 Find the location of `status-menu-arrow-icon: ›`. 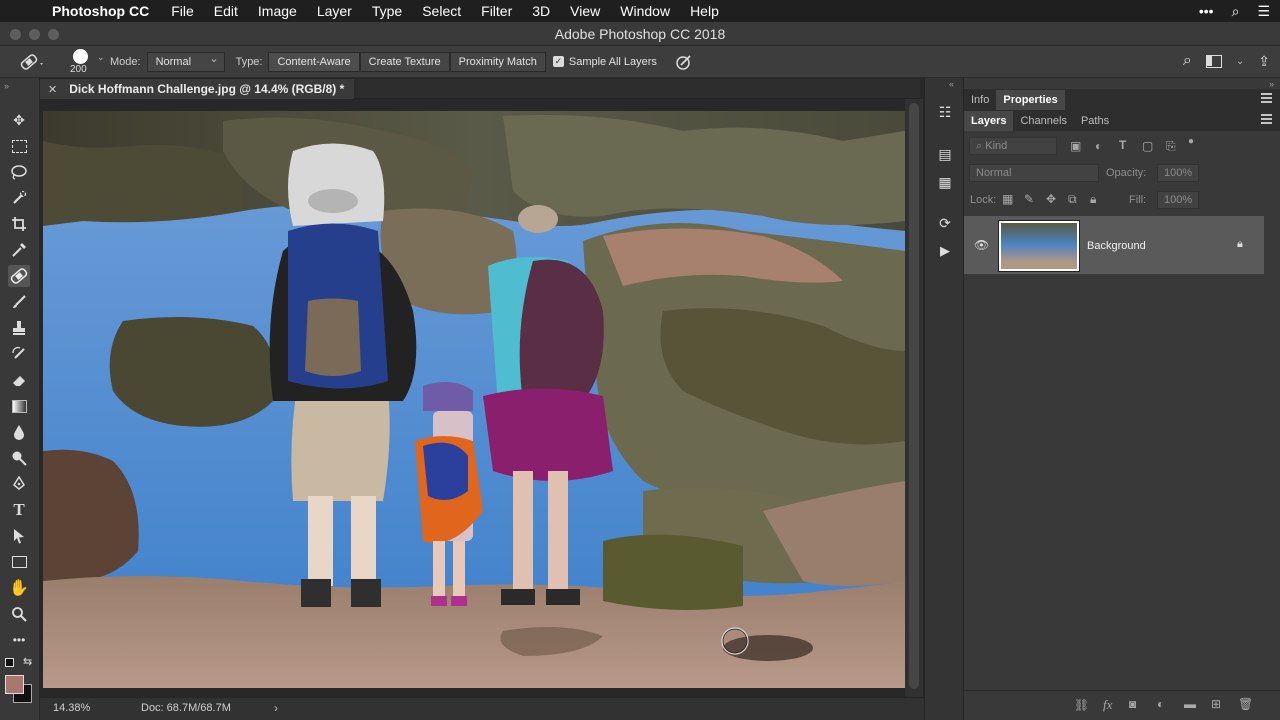

status-menu-arrow-icon: › is located at coordinates (276, 708).